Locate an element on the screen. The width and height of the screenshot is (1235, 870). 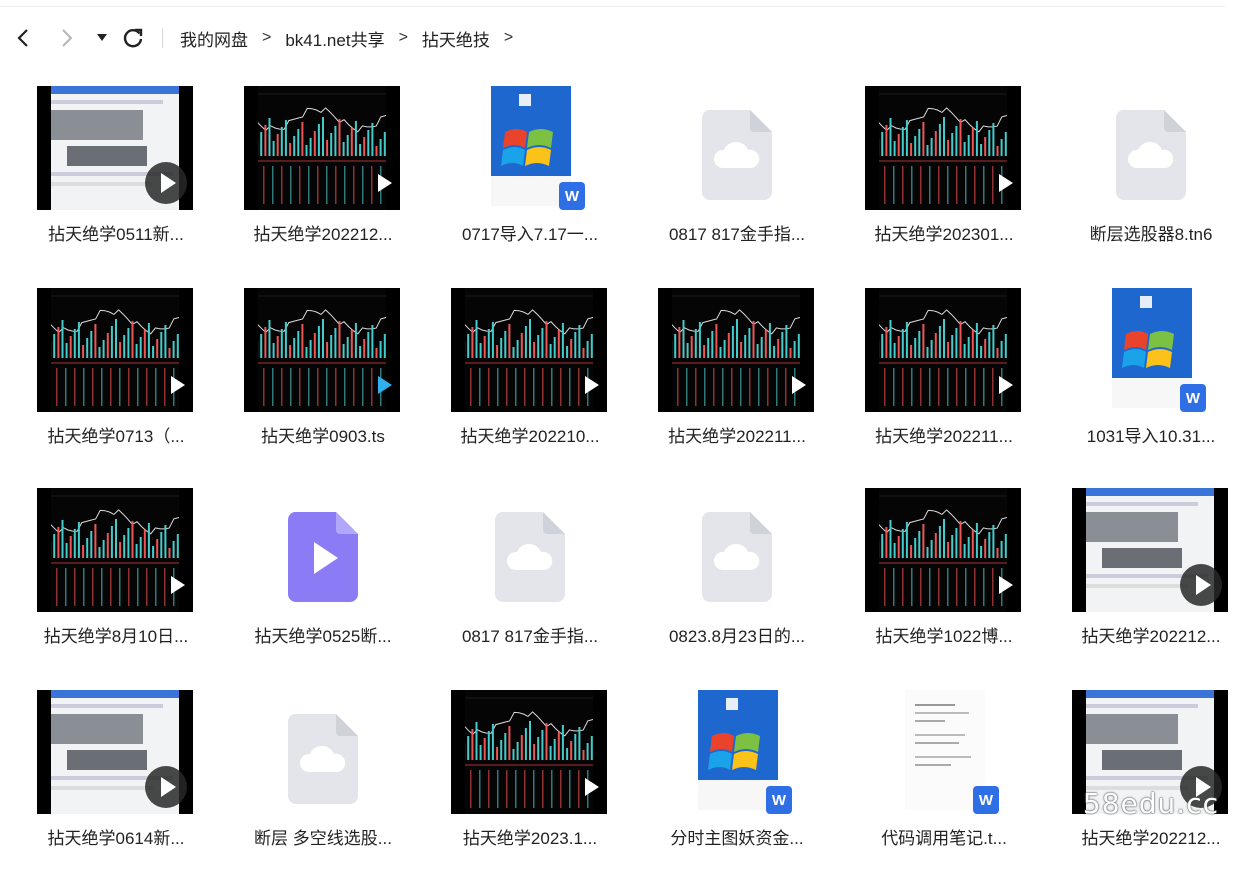
refresh-button is located at coordinates (133, 38).